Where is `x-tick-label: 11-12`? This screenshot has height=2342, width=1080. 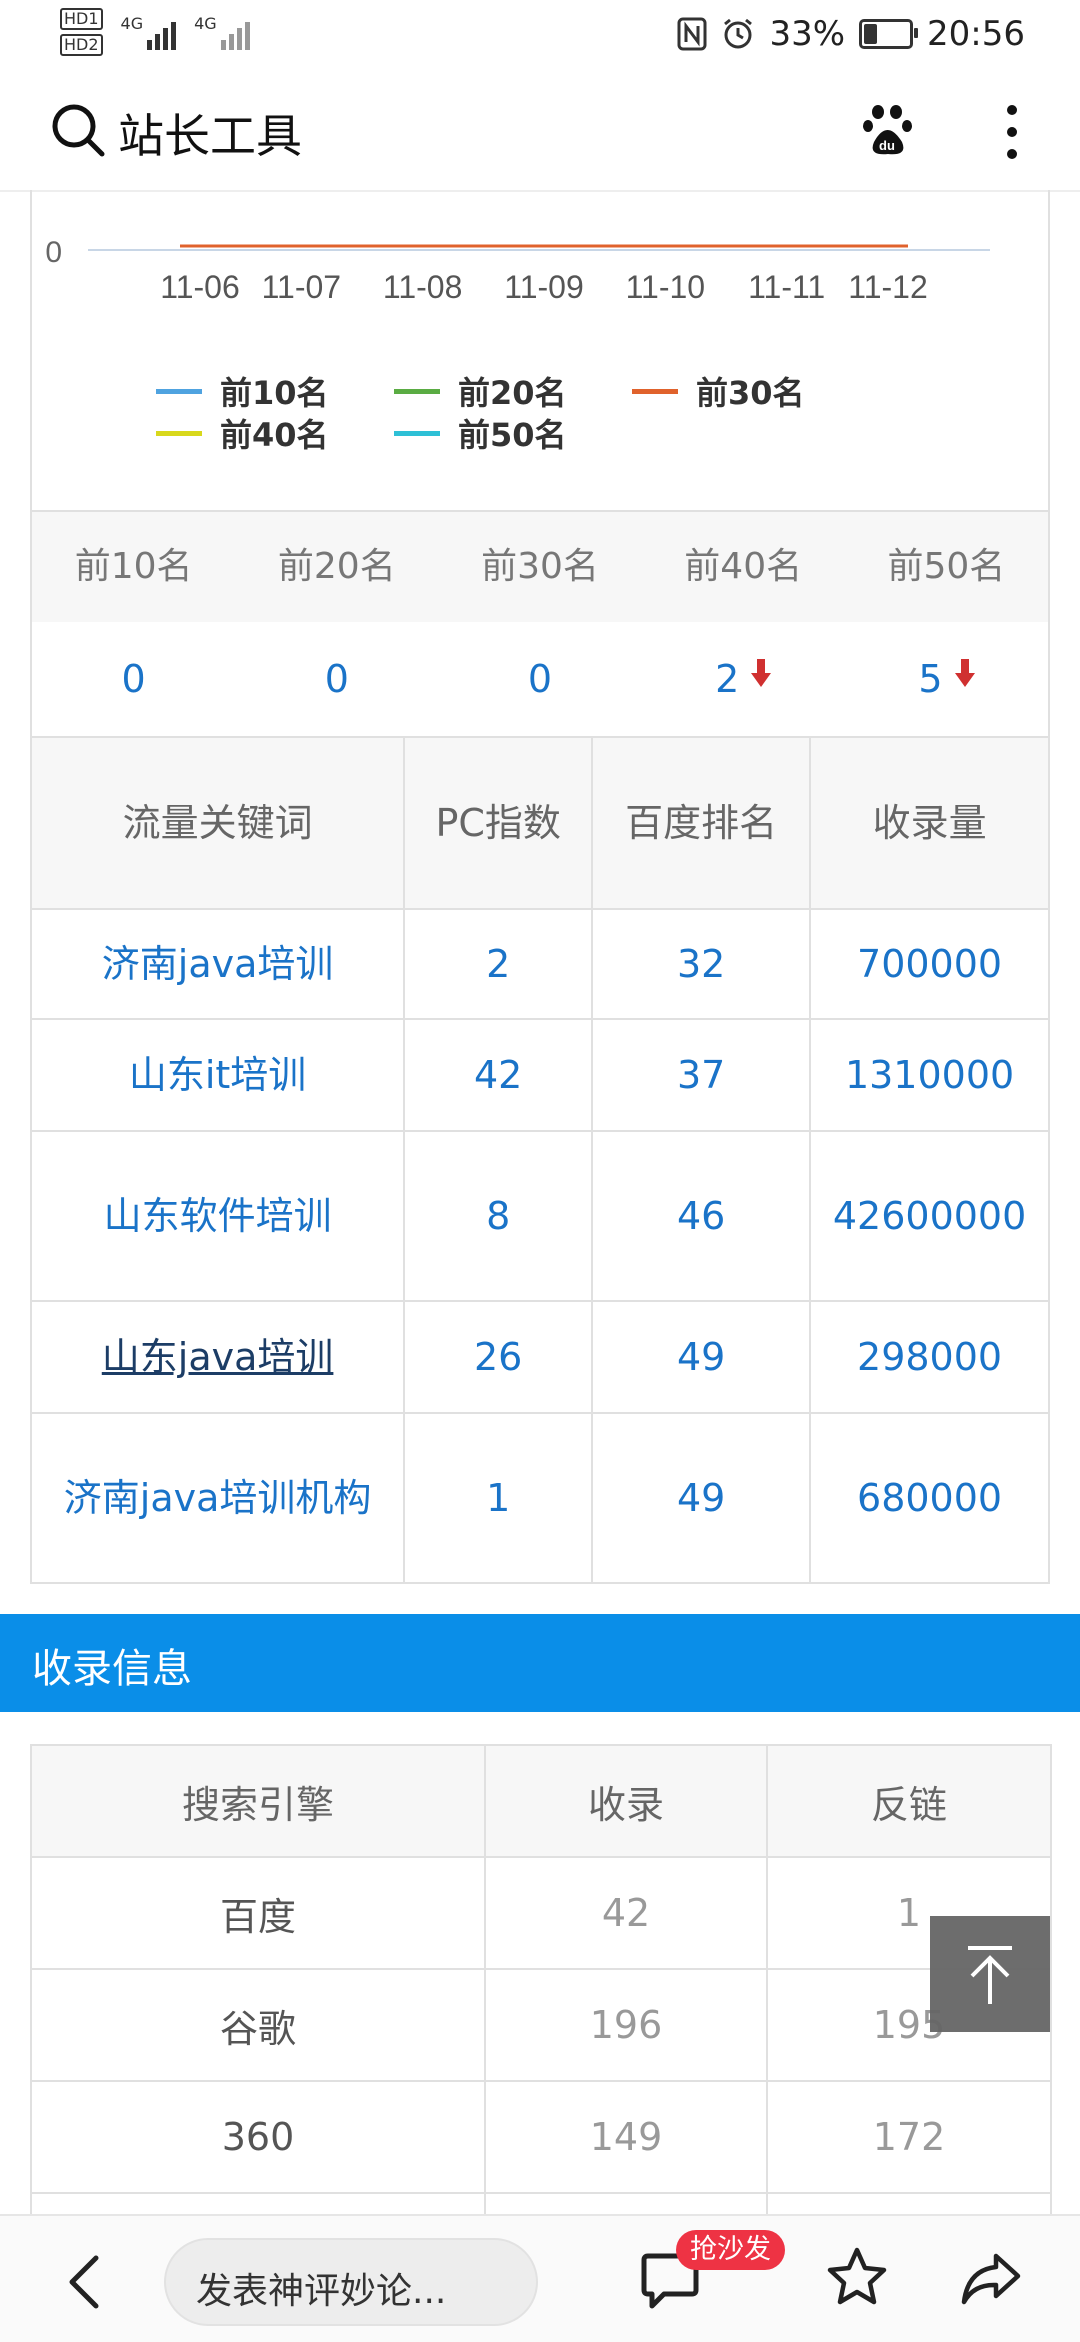 x-tick-label: 11-12 is located at coordinates (887, 287).